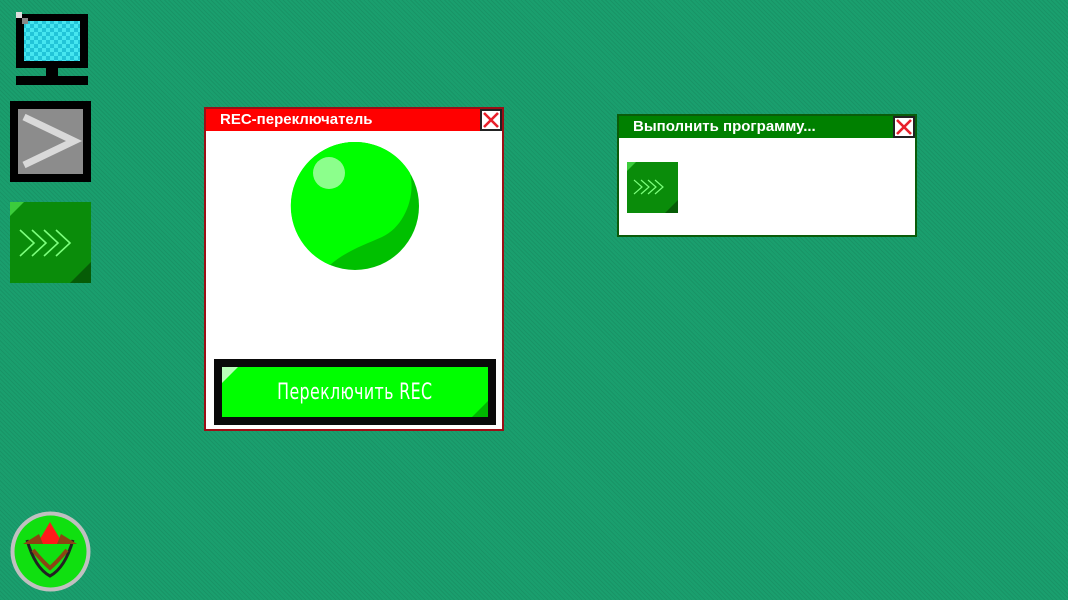 The image size is (1068, 600). What do you see at coordinates (355, 206) in the screenshot?
I see `rec-status-indicator` at bounding box center [355, 206].